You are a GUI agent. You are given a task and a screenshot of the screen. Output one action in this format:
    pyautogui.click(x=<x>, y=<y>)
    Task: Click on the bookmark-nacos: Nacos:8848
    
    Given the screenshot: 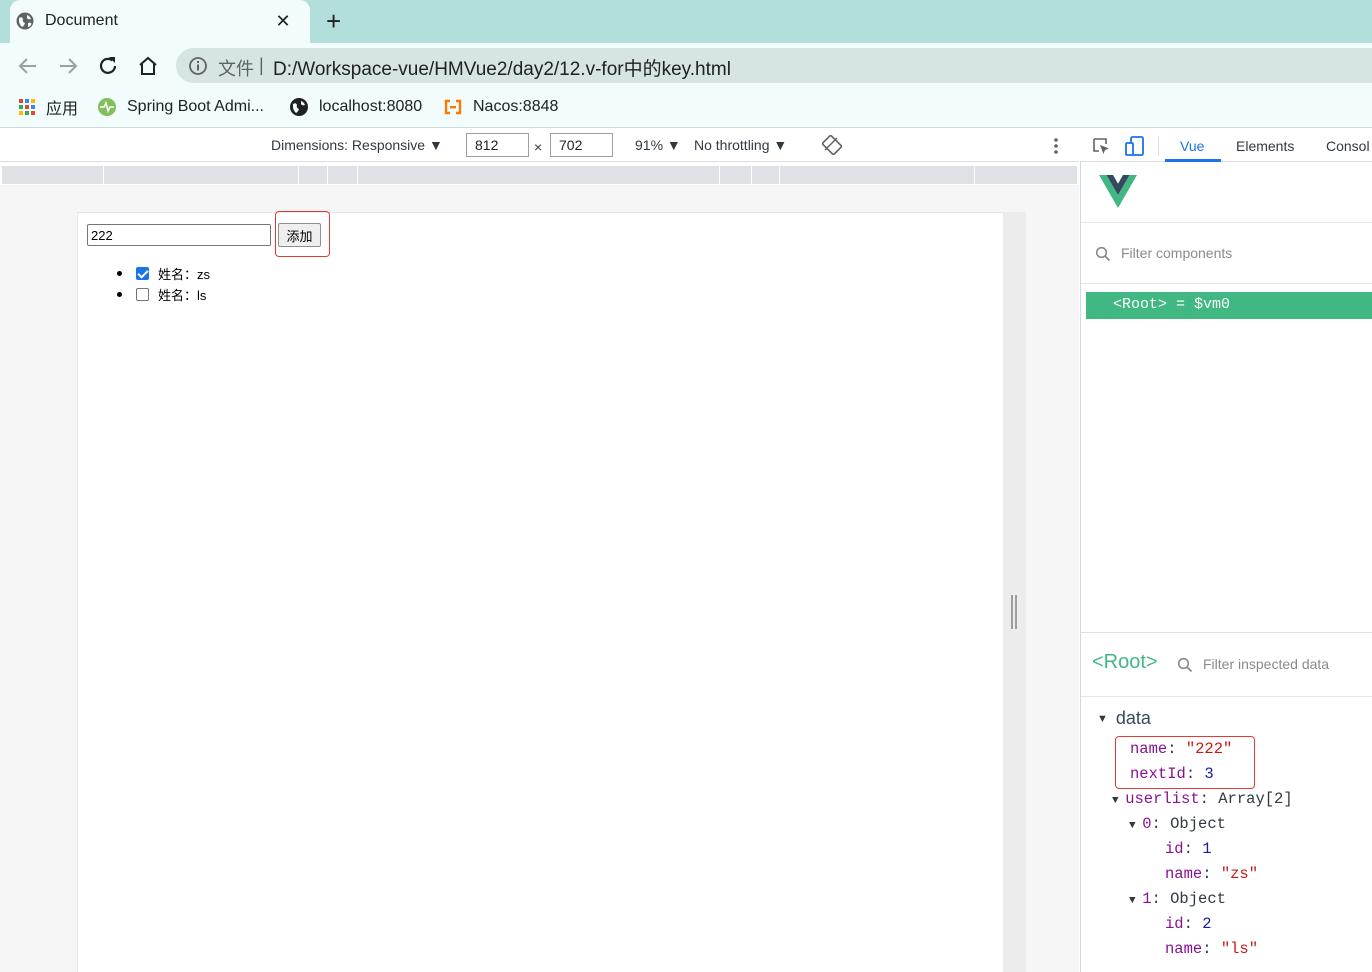 What is the action you would take?
    pyautogui.click(x=500, y=107)
    